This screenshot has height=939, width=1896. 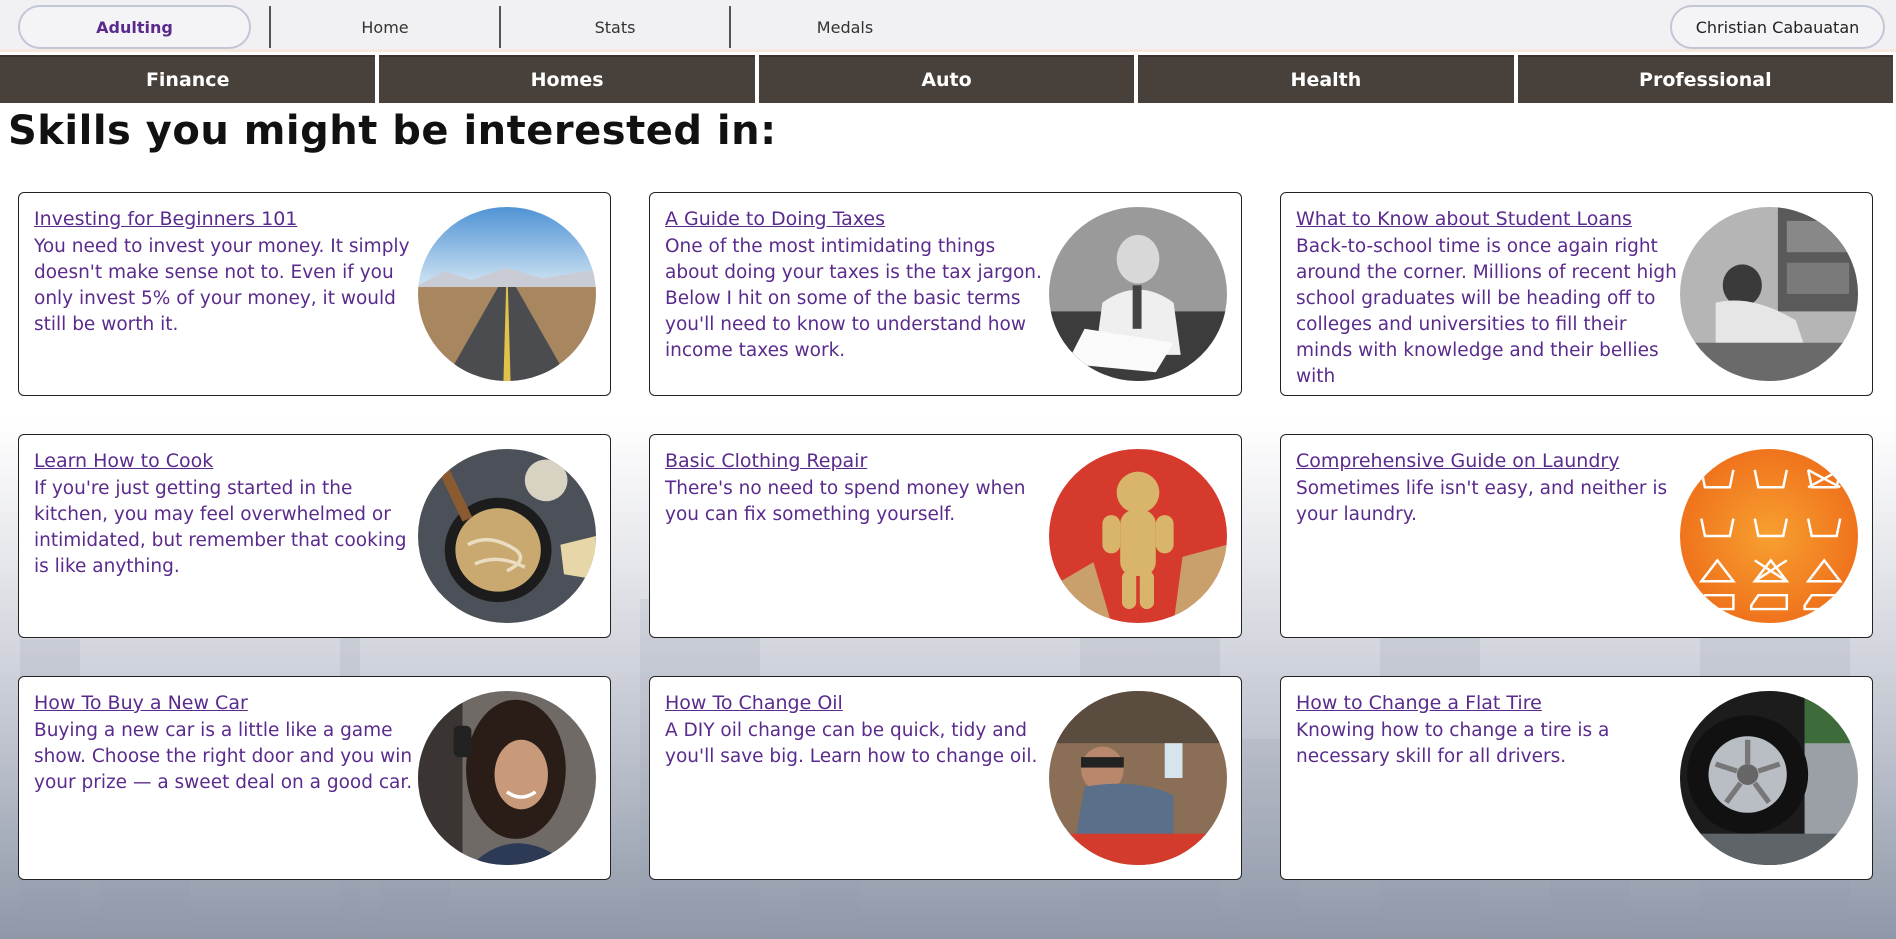 What do you see at coordinates (123, 461) in the screenshot?
I see `skill-card-title: Learn How to Cook` at bounding box center [123, 461].